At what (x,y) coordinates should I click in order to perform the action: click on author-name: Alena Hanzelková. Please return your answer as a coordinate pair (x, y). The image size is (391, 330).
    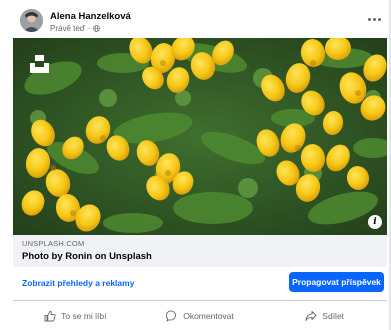
    Looking at the image, I should click on (90, 16).